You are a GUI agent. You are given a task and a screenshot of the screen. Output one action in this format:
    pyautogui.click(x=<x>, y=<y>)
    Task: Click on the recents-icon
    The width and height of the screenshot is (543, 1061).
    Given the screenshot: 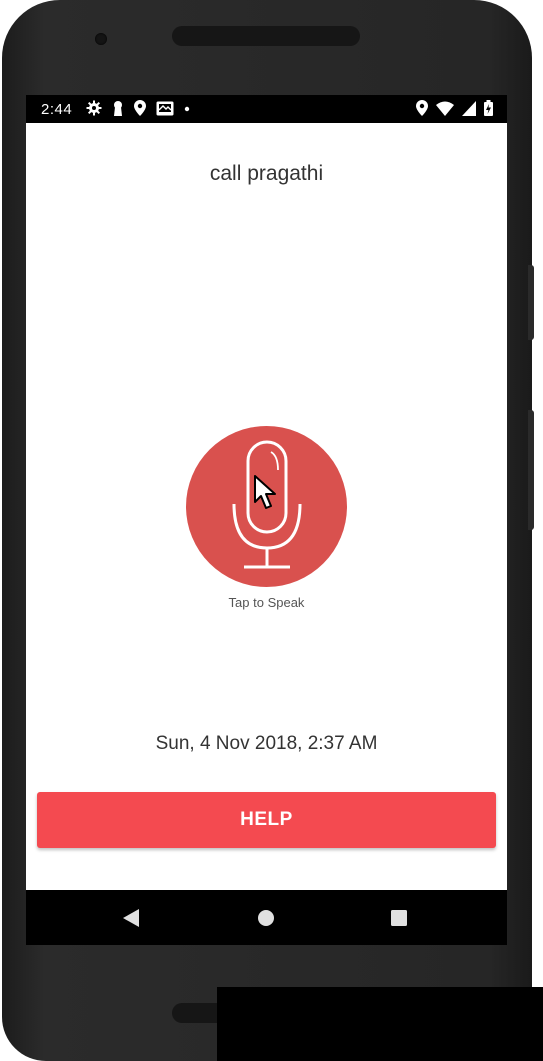 What is the action you would take?
    pyautogui.click(x=399, y=917)
    